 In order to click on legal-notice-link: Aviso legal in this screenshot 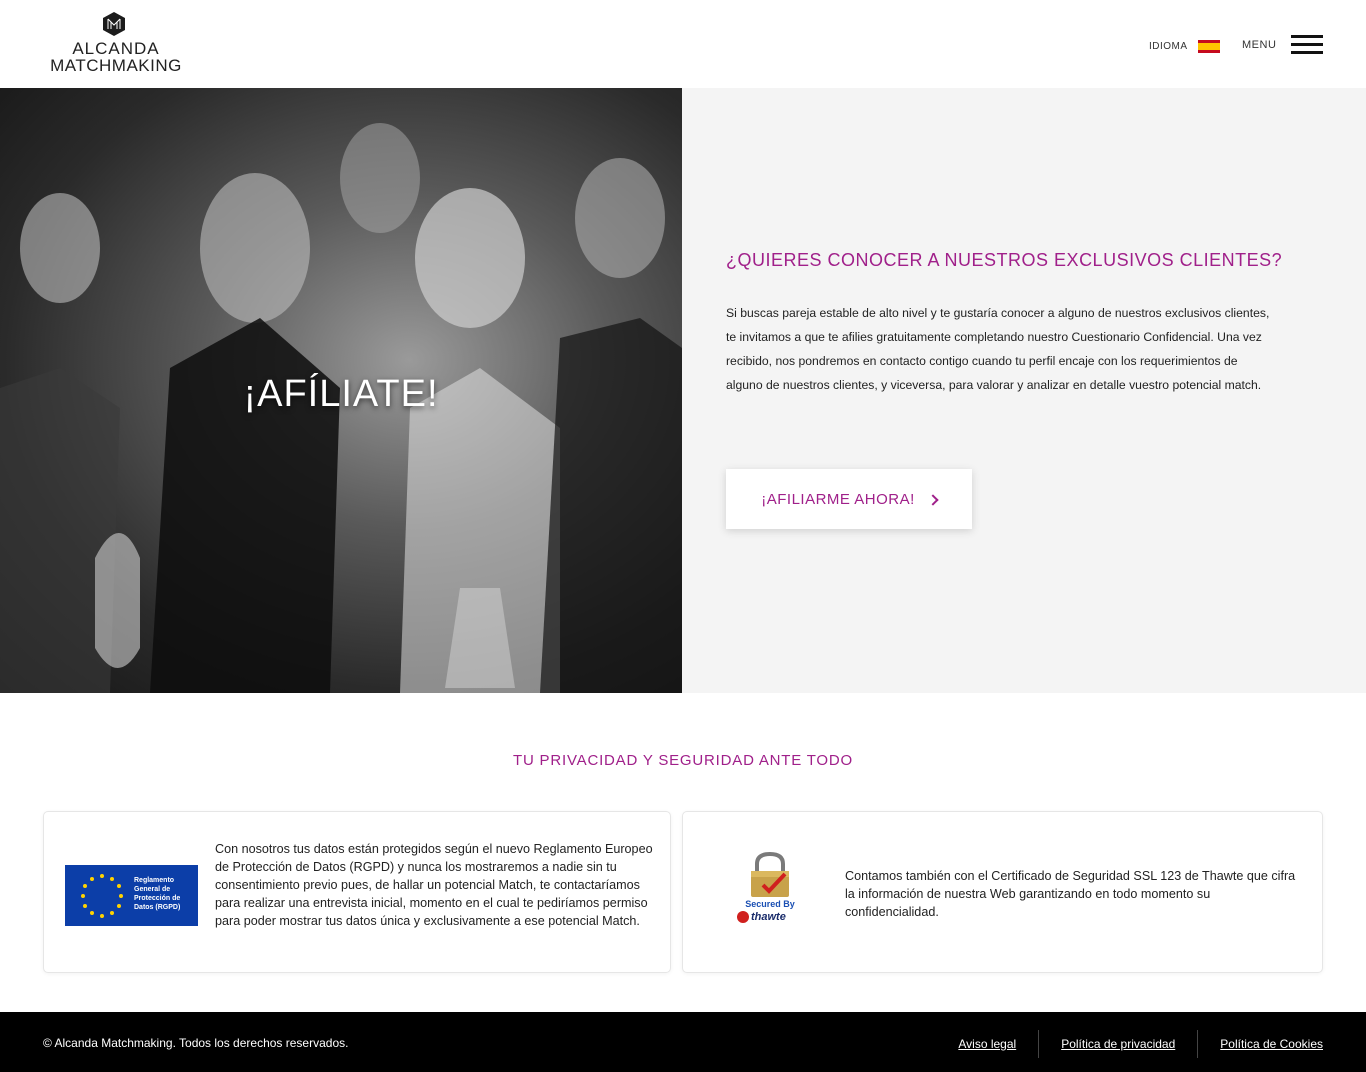, I will do `click(987, 1044)`.